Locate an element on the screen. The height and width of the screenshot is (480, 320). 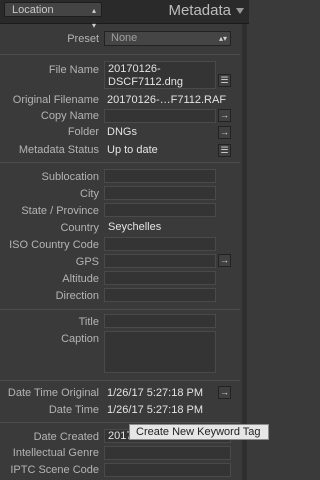
date-time-original-label: Date Time Original is located at coordinates (53, 393).